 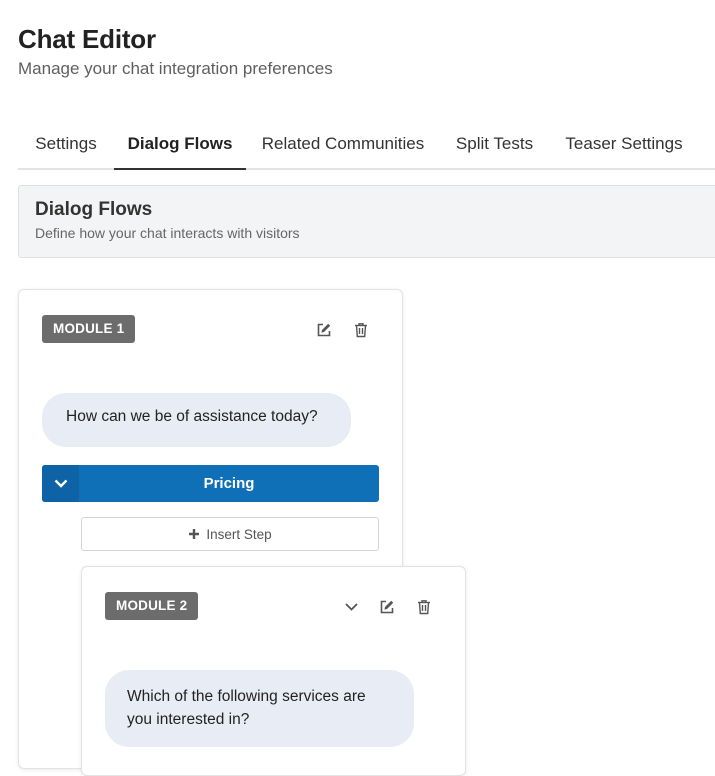 I want to click on tab-settings: Settings, so click(x=66, y=145).